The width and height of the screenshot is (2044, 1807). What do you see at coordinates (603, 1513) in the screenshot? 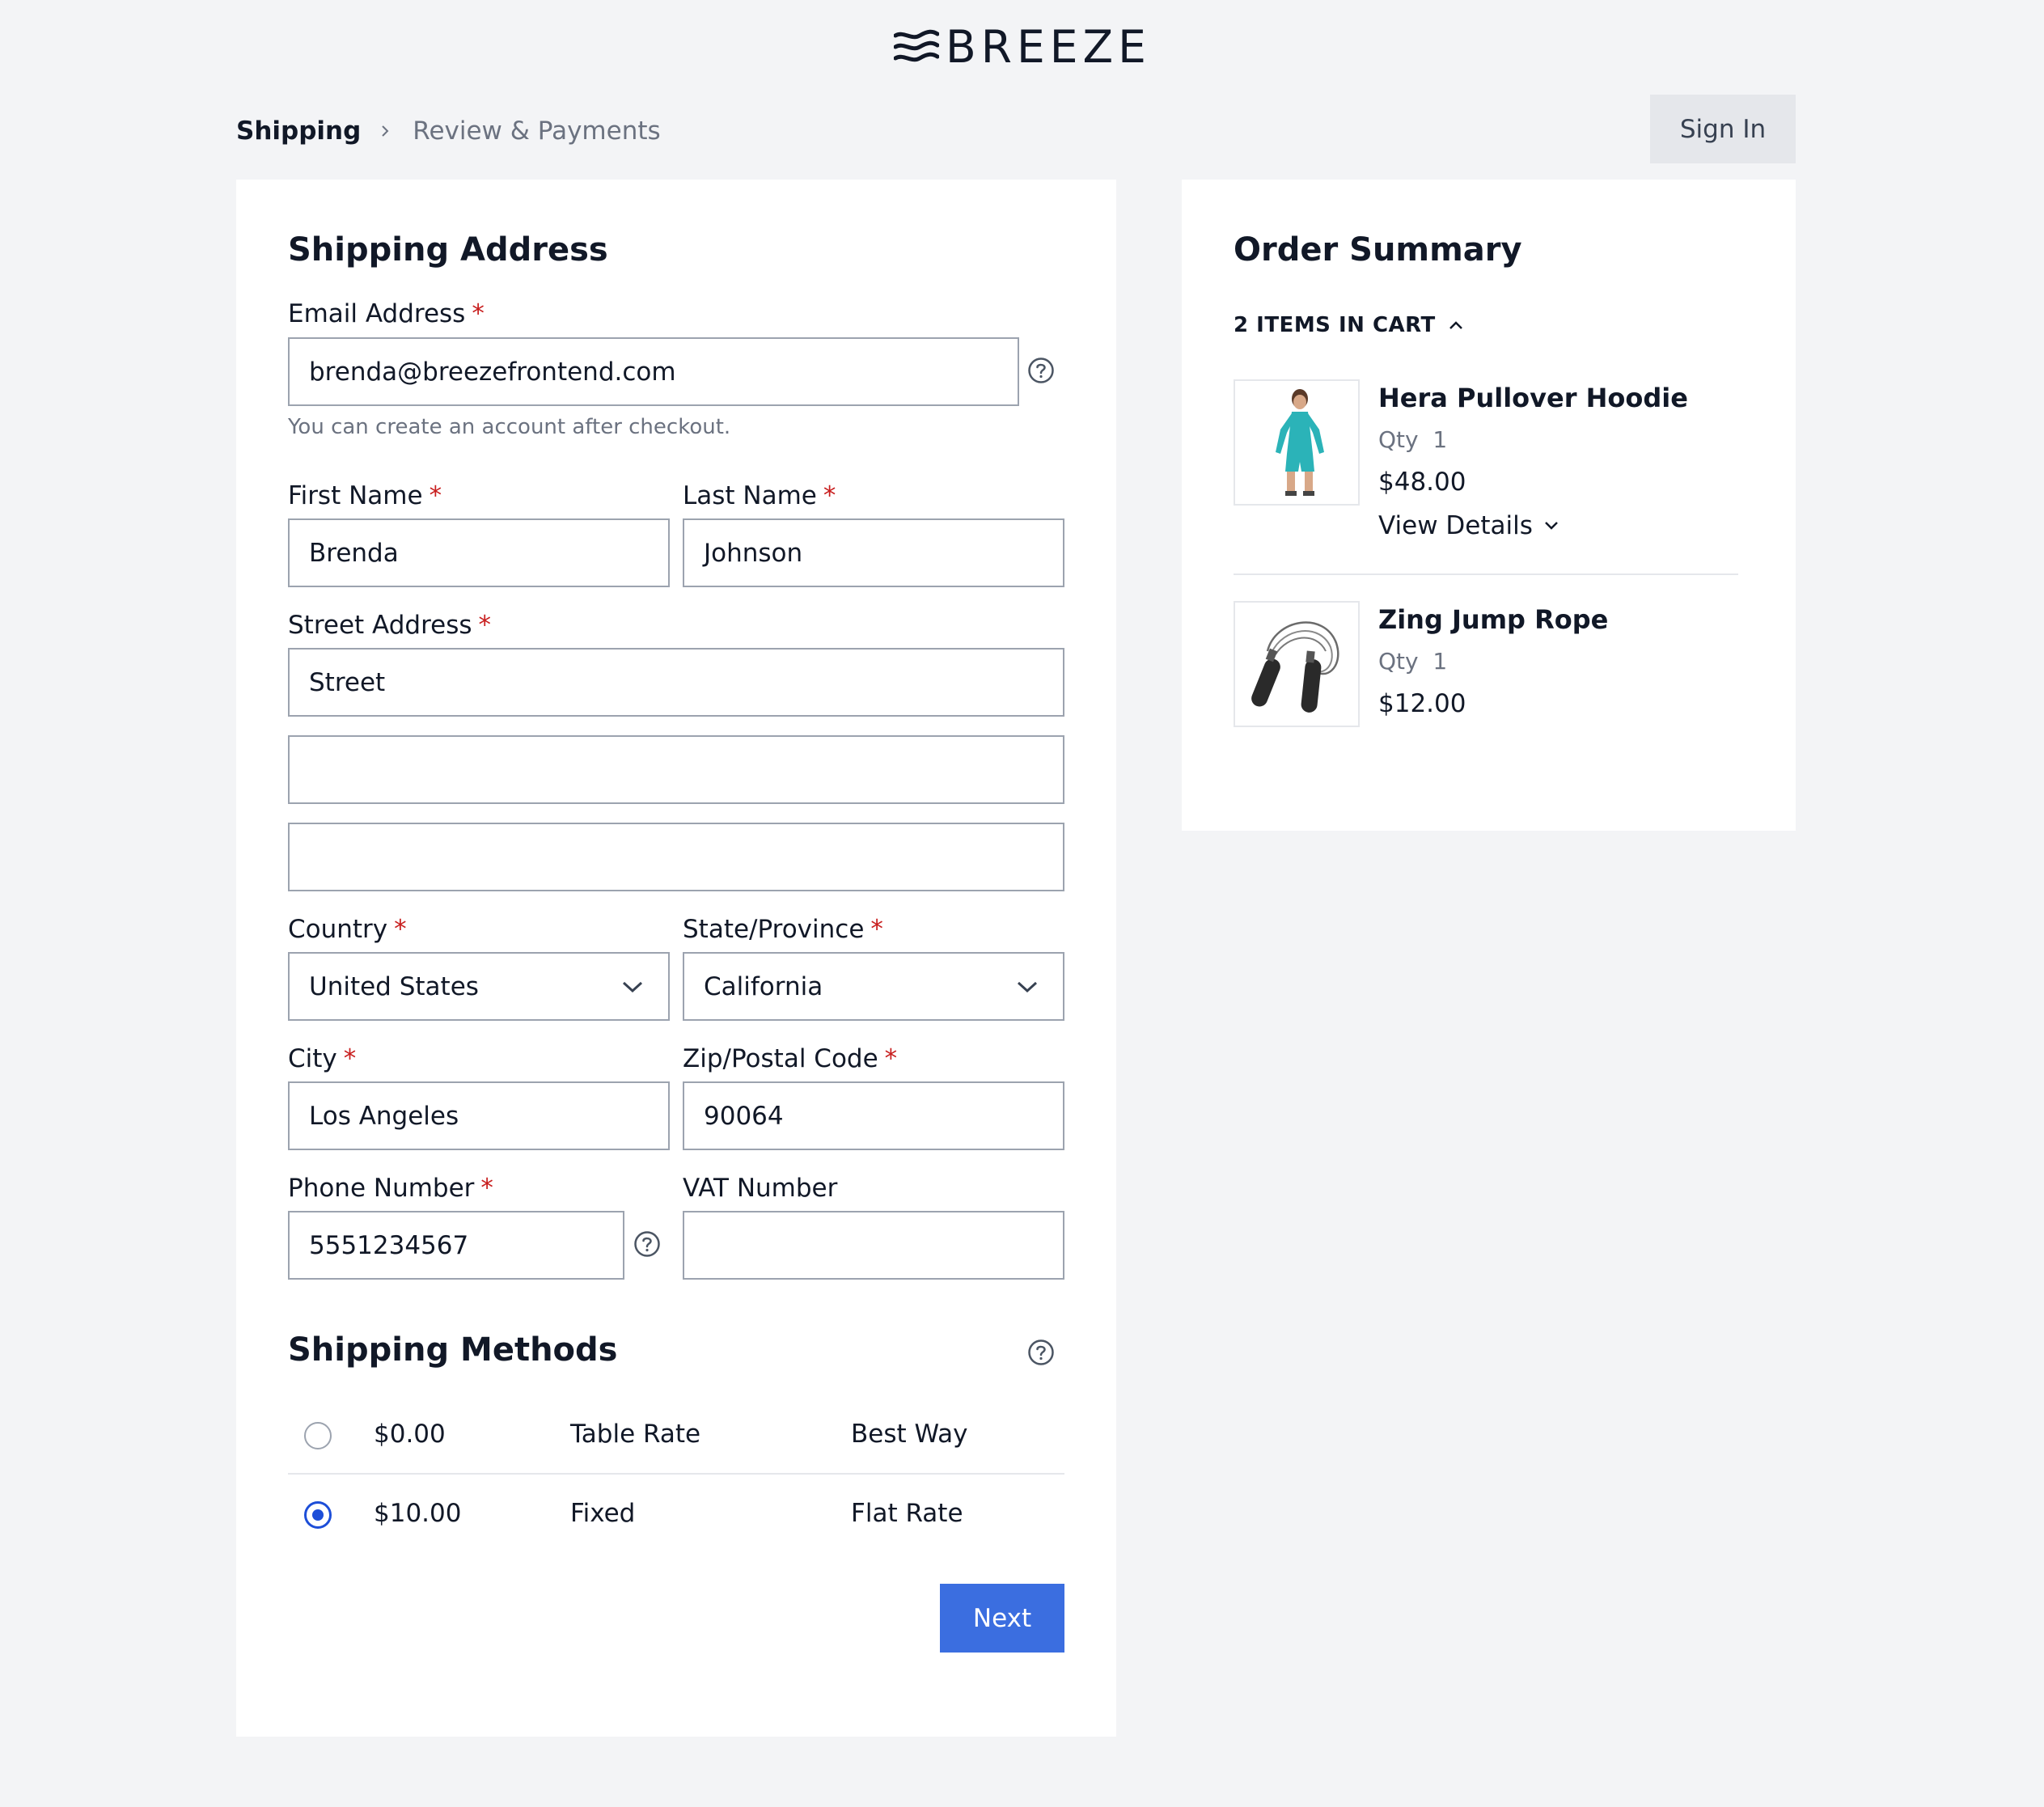
I see `shipping-method-name: Fixed` at bounding box center [603, 1513].